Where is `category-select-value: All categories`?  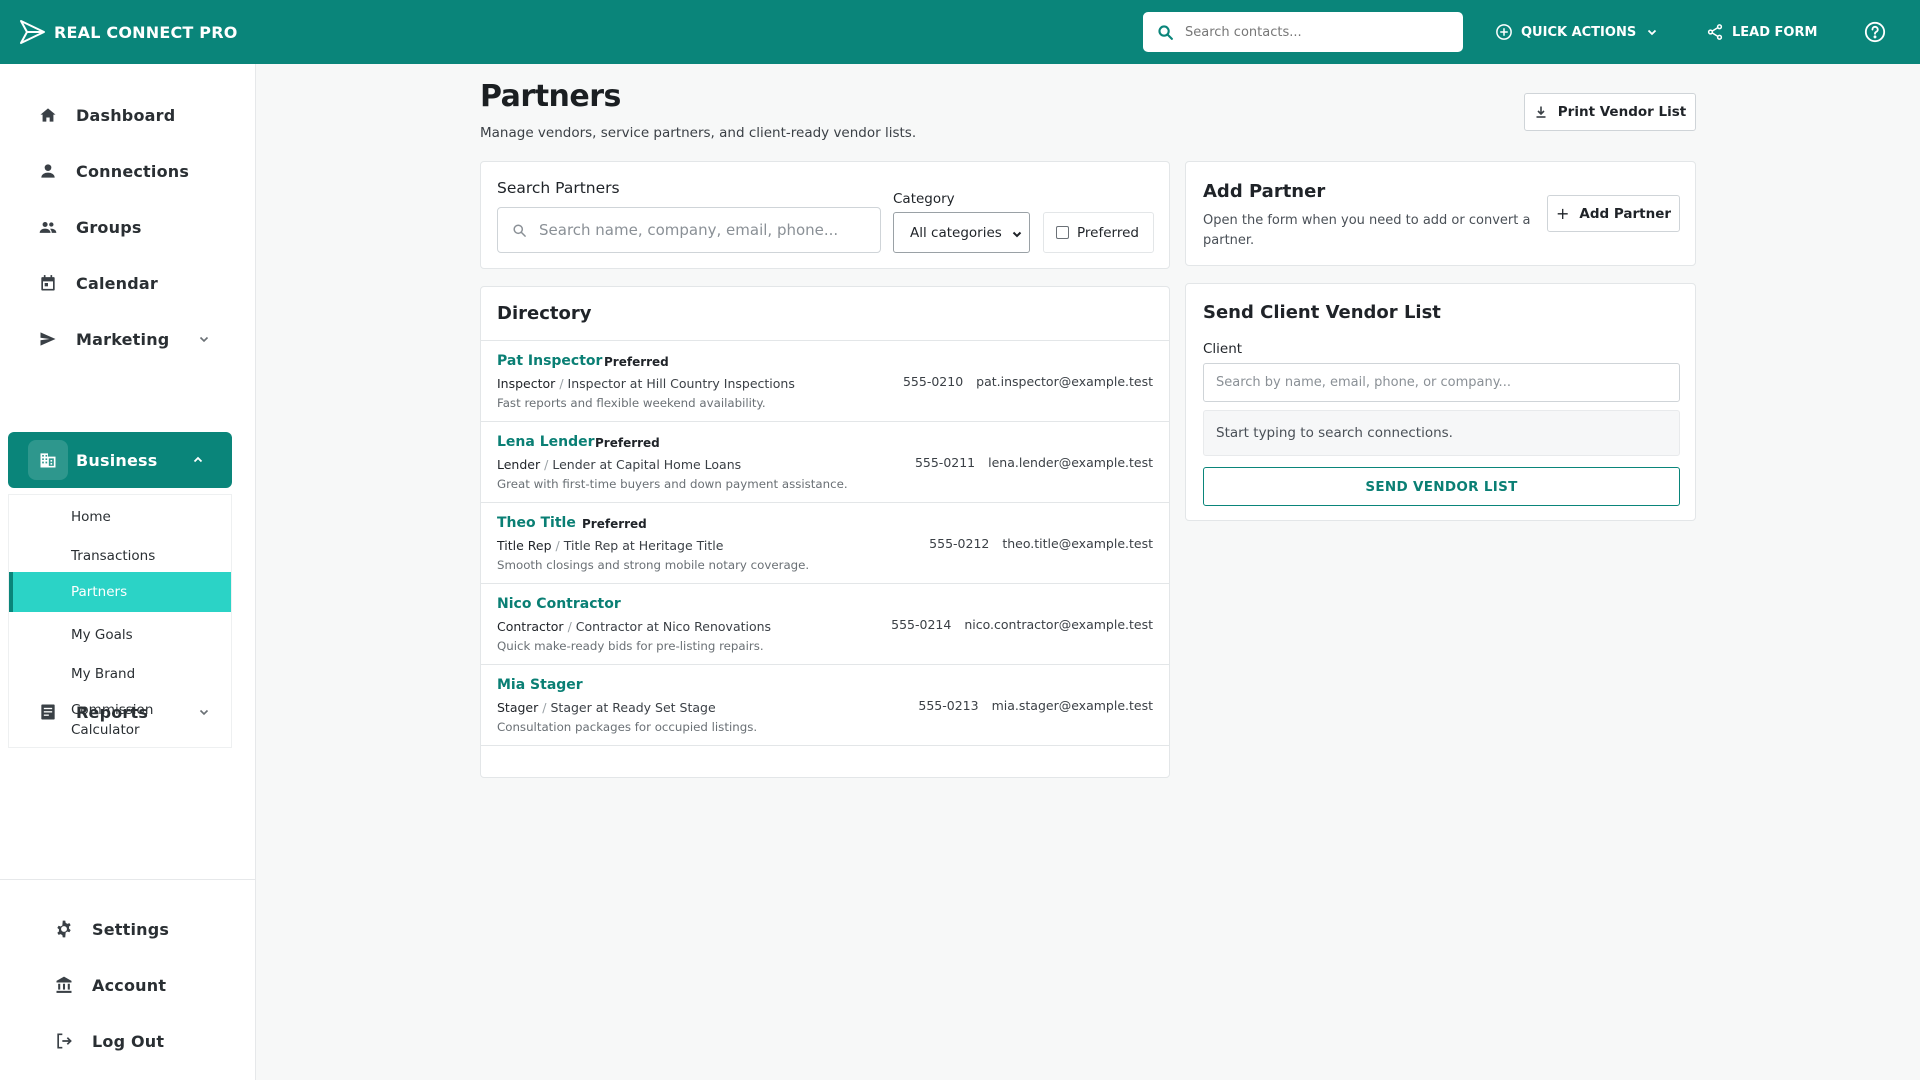
category-select-value: All categories is located at coordinates (956, 232).